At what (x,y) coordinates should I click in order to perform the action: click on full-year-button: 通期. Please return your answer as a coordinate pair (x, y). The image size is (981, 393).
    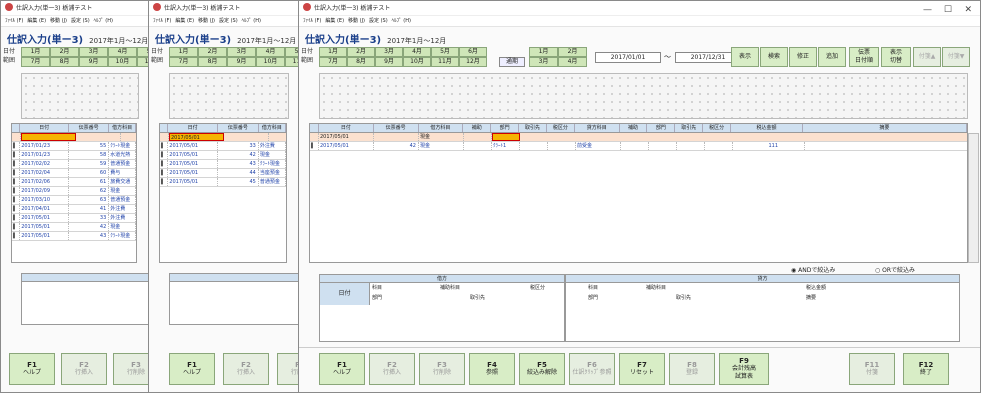
    Looking at the image, I should click on (512, 62).